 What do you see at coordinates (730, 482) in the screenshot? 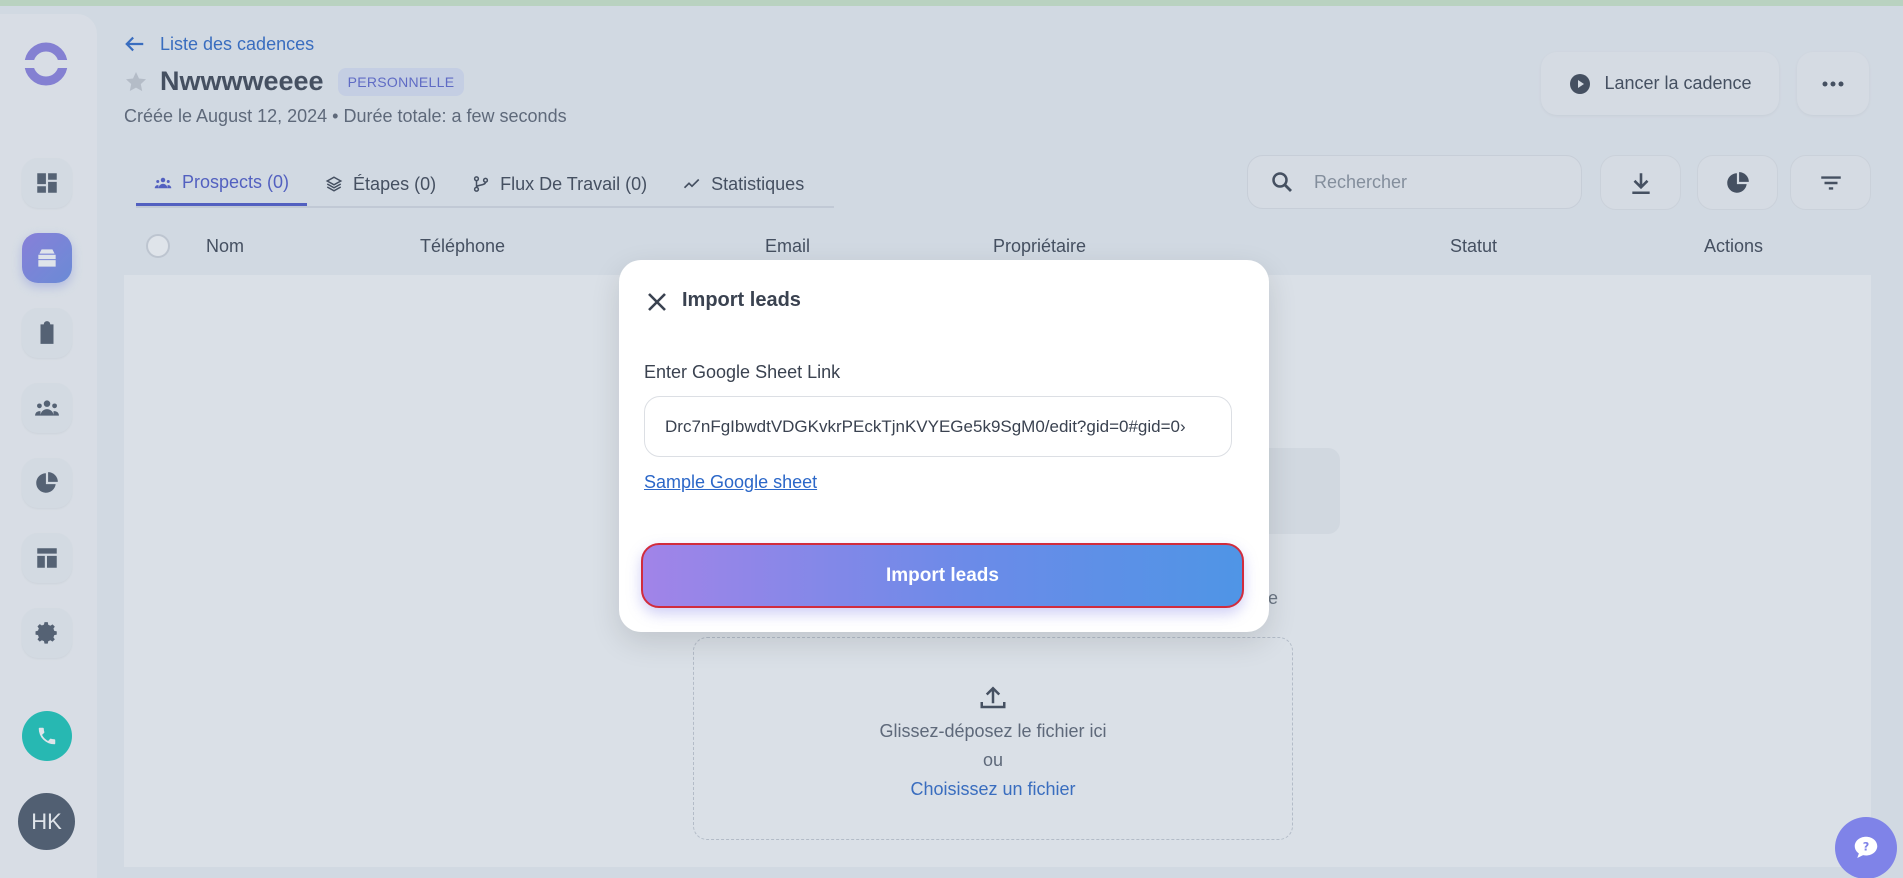
I see `sample-google-sheet-link: Sample Google sheet` at bounding box center [730, 482].